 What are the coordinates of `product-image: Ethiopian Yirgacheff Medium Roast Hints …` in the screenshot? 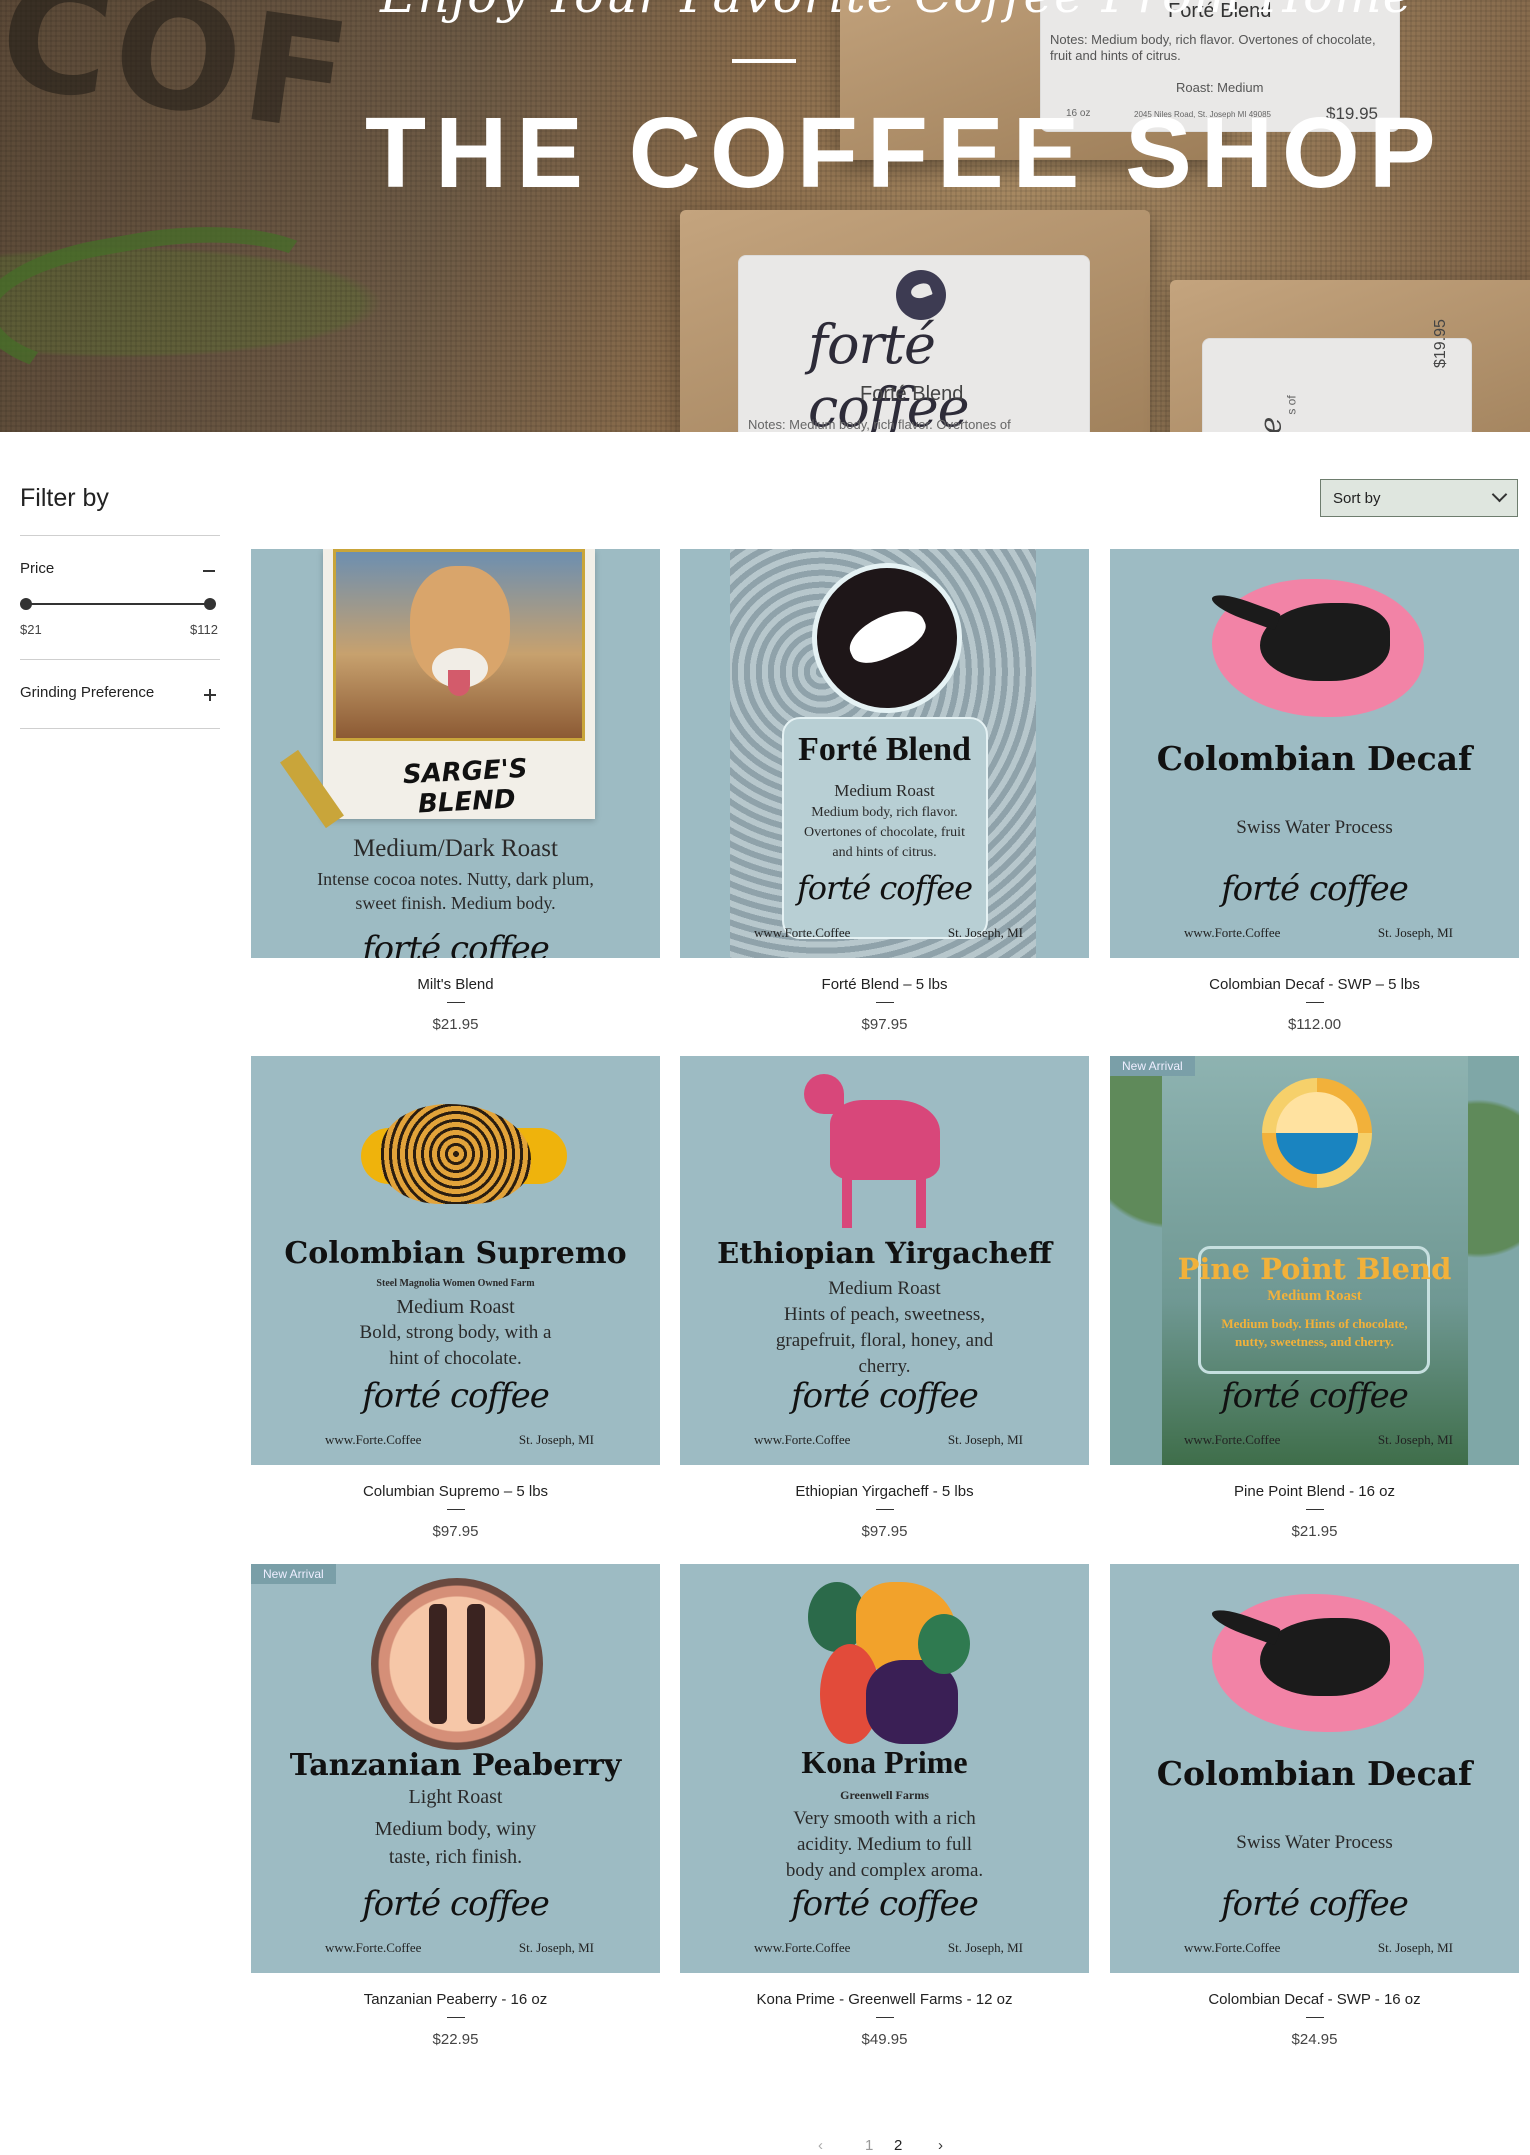 It's located at (884, 1260).